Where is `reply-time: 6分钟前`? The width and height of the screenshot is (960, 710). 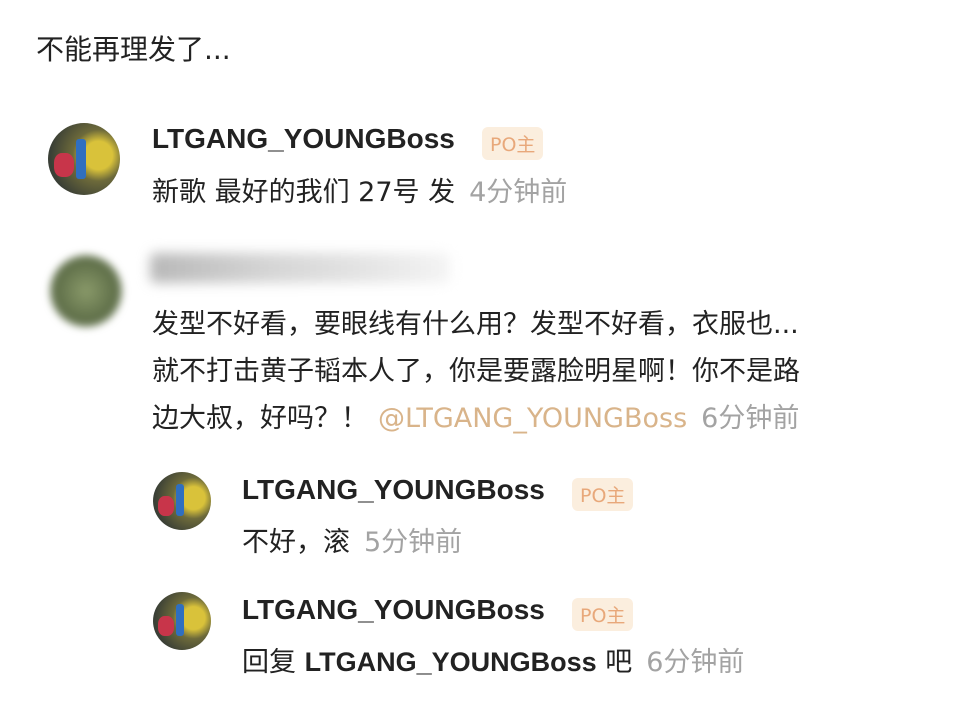
reply-time: 6分钟前 is located at coordinates (695, 662).